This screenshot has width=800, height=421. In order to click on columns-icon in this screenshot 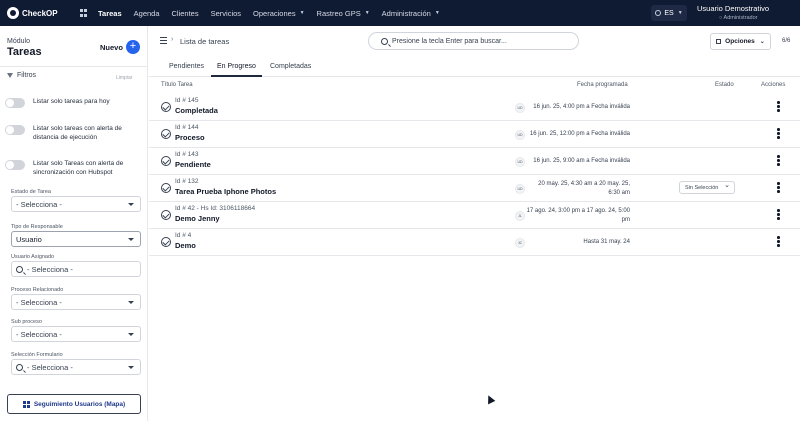, I will do `click(719, 41)`.